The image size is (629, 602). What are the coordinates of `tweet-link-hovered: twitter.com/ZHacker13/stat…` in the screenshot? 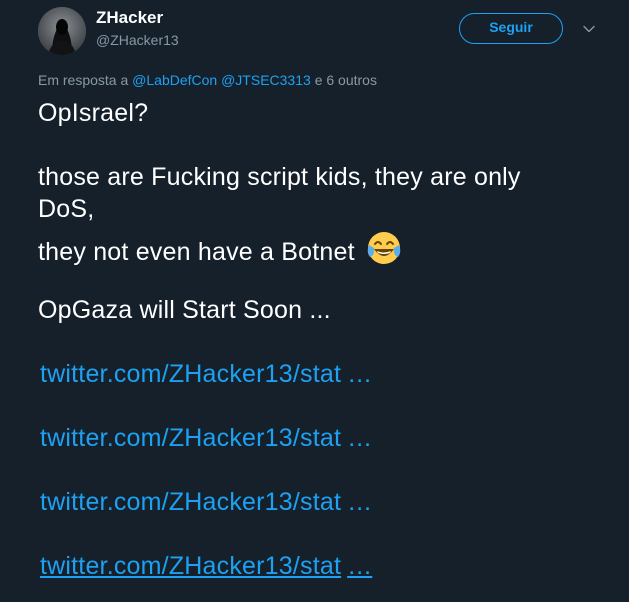 It's located at (206, 566).